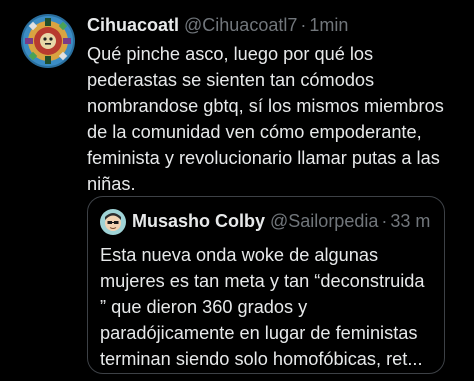 The width and height of the screenshot is (474, 381). I want to click on quoted-tweet-timestamp: 33 m, so click(410, 221).